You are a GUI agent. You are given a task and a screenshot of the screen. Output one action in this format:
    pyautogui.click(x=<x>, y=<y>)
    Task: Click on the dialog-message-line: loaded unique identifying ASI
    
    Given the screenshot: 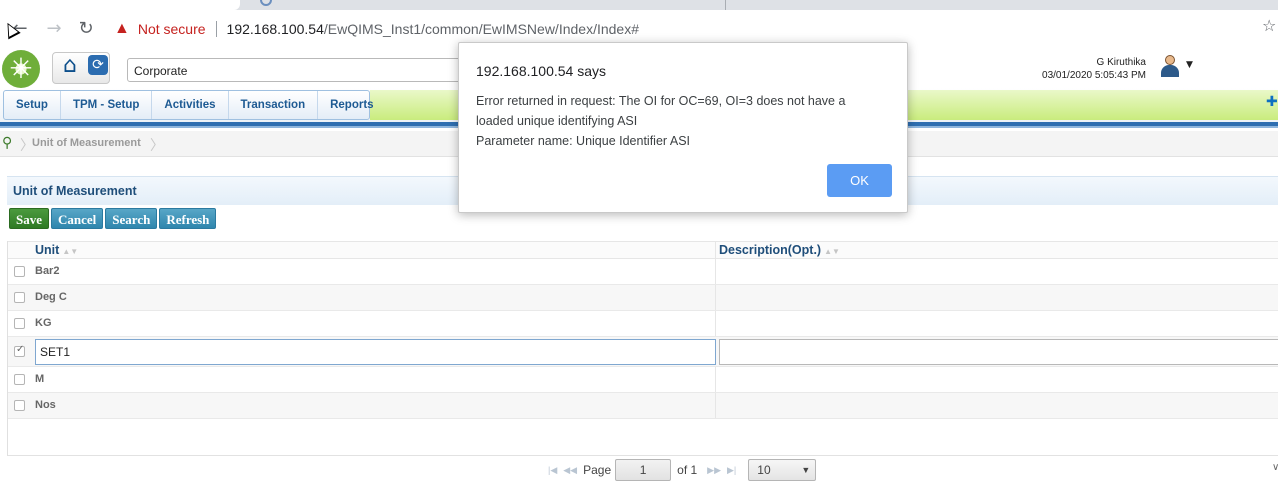 What is the action you would take?
    pyautogui.click(x=557, y=121)
    